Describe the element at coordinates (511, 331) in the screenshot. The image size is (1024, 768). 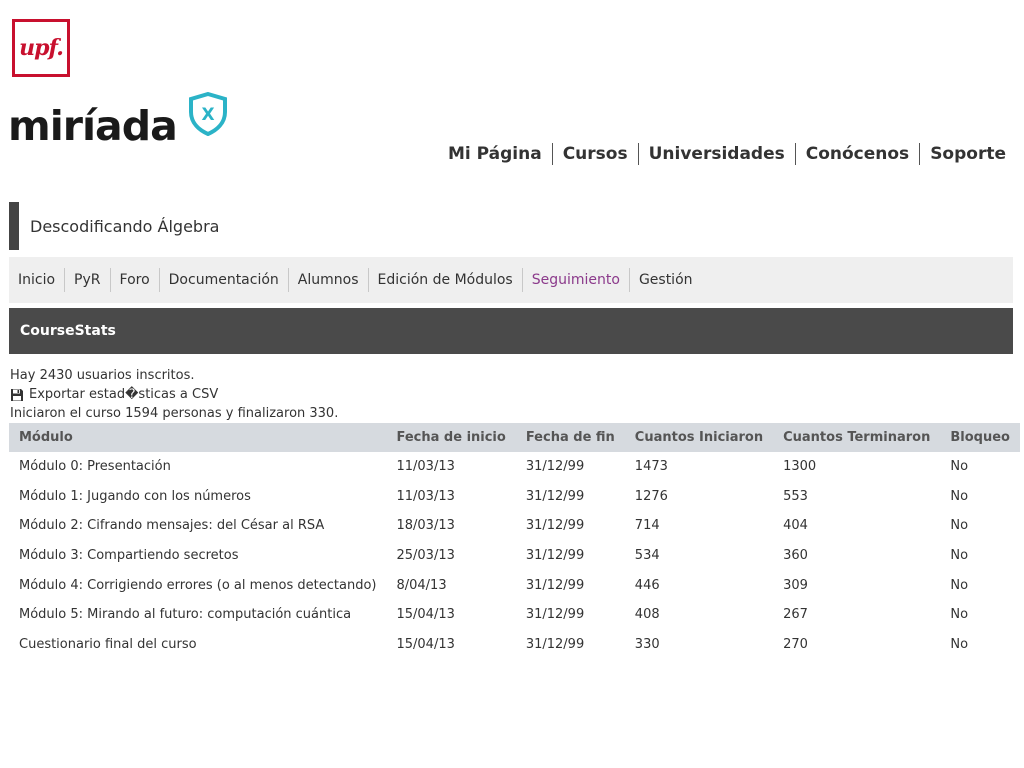
I see `section-header: CourseStats` at that location.